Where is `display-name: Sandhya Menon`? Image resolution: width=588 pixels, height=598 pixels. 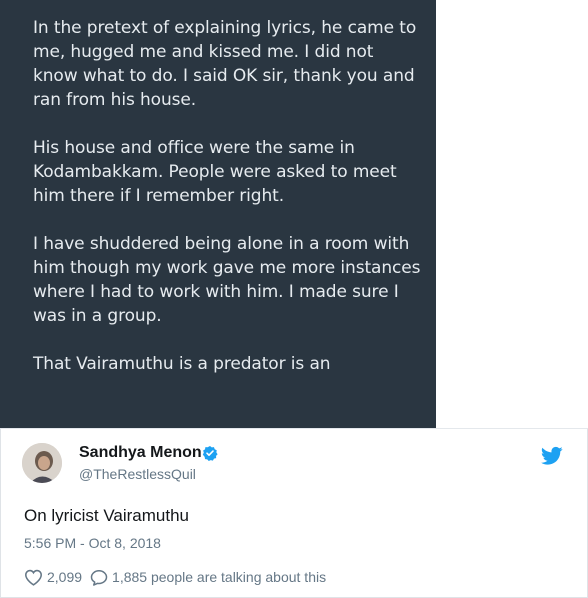 display-name: Sandhya Menon is located at coordinates (140, 453).